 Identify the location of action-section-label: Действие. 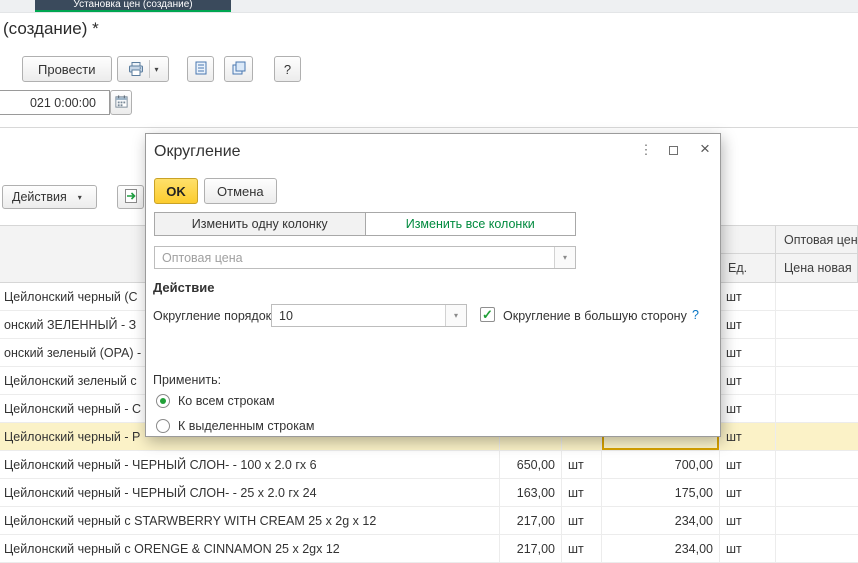
(184, 287).